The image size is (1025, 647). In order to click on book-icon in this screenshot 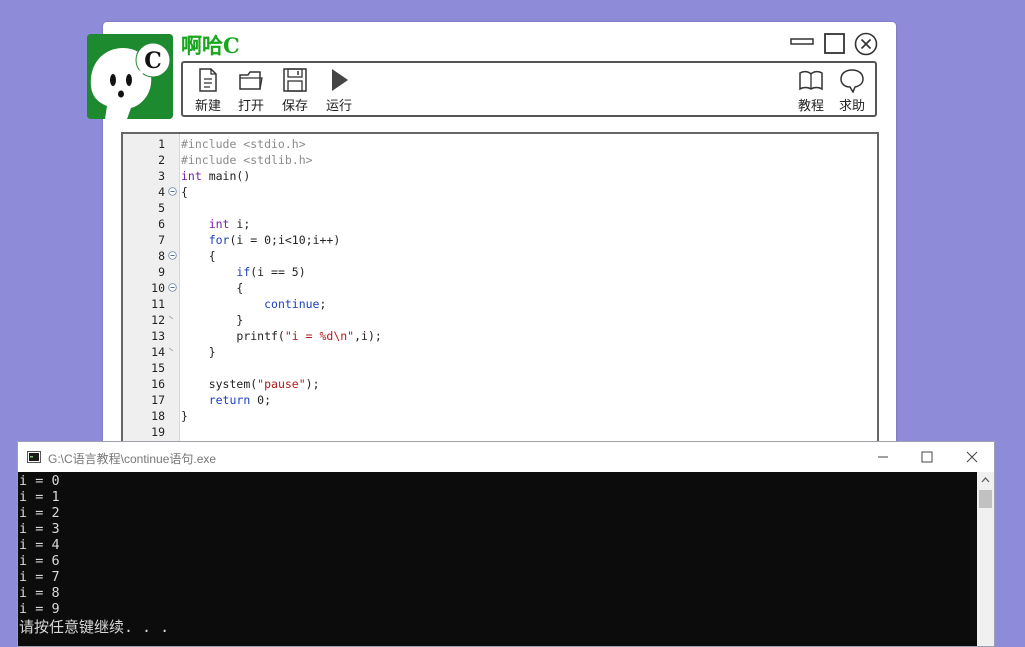, I will do `click(811, 80)`.